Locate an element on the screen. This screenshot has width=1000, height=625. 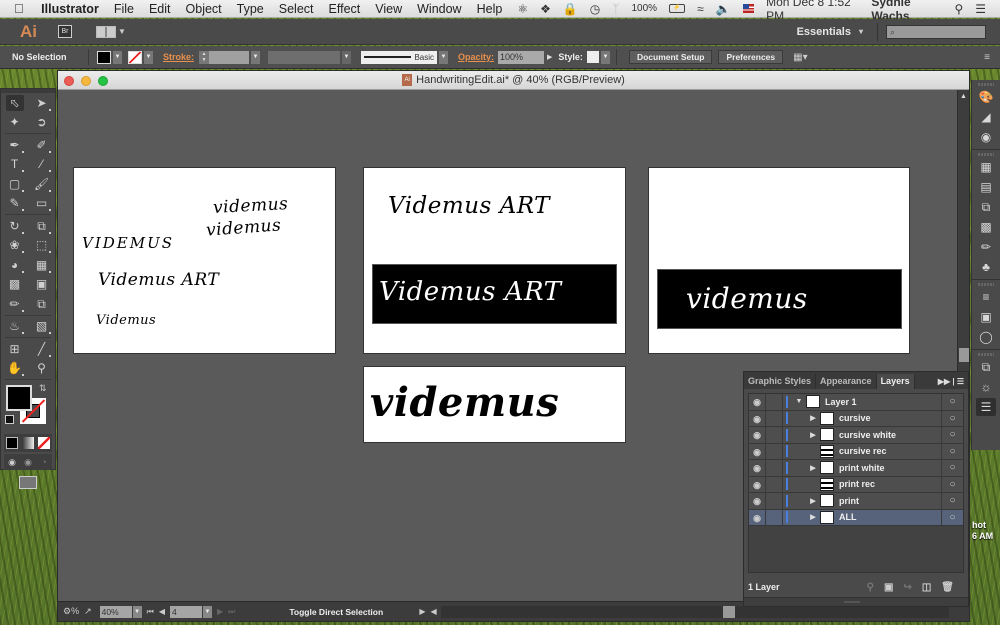
arrange-documents-icon is located at coordinates (106, 31).